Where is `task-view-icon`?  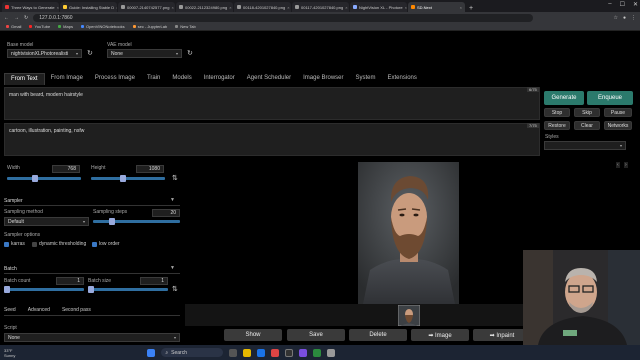
task-view-icon is located at coordinates (233, 352).